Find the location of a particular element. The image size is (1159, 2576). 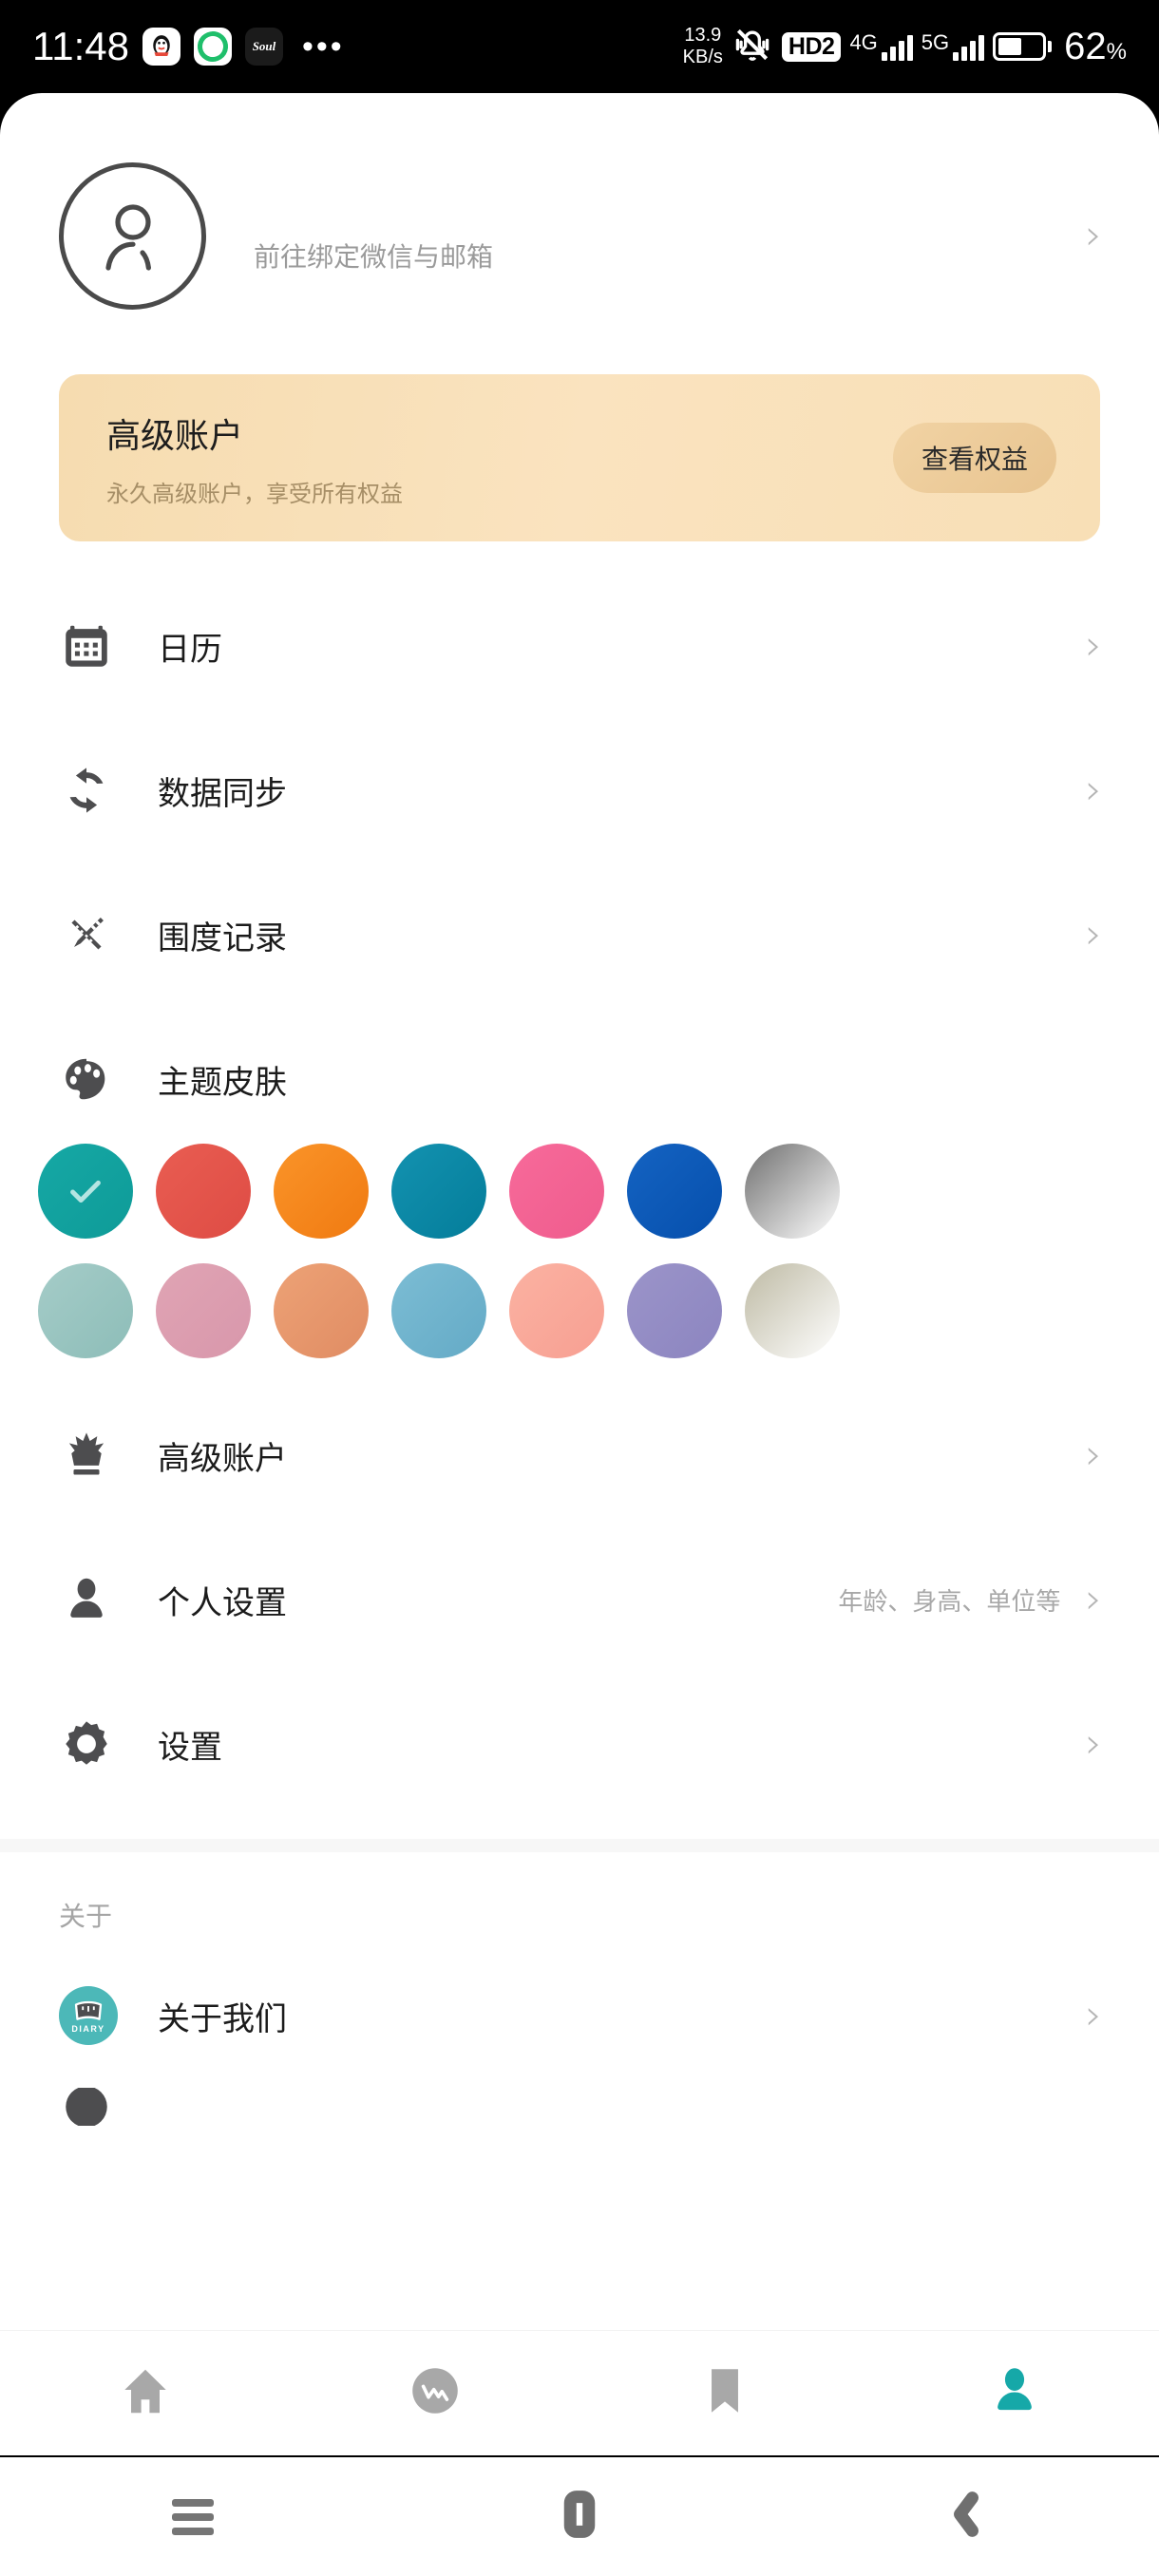

calendar-icon is located at coordinates (96, 645).